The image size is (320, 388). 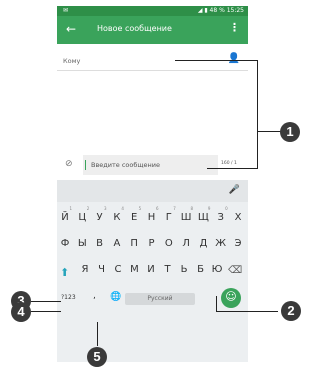 What do you see at coordinates (70, 208) in the screenshot?
I see `key-hint-number: 1` at bounding box center [70, 208].